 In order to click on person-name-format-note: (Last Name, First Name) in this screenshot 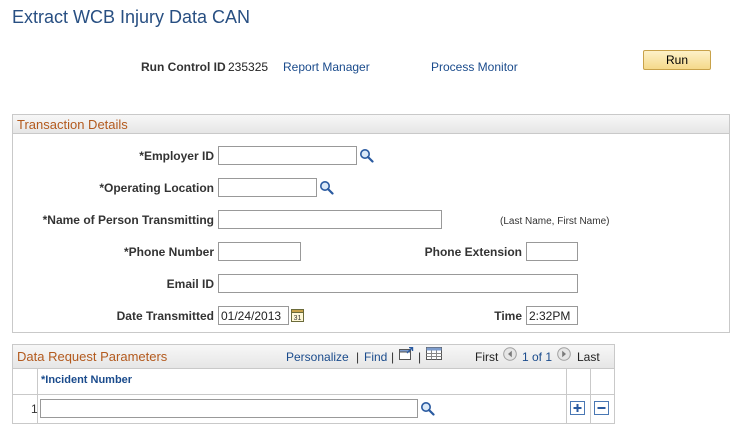, I will do `click(555, 221)`.